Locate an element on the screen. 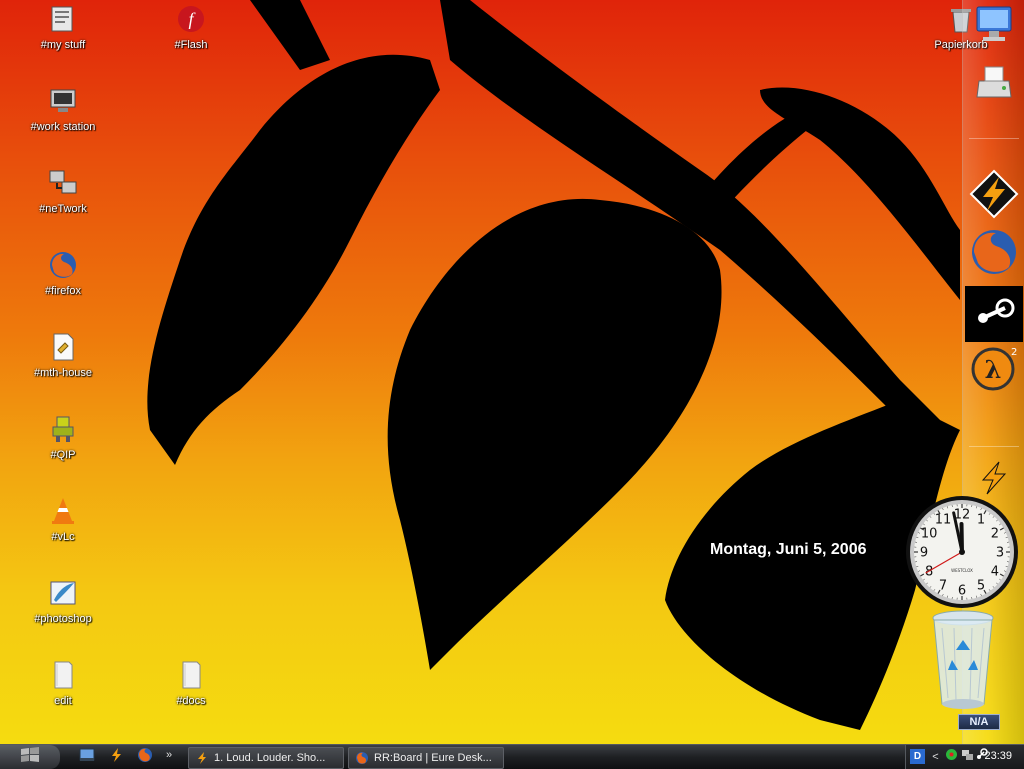  tray-clock: 23:39 is located at coordinates (998, 756).